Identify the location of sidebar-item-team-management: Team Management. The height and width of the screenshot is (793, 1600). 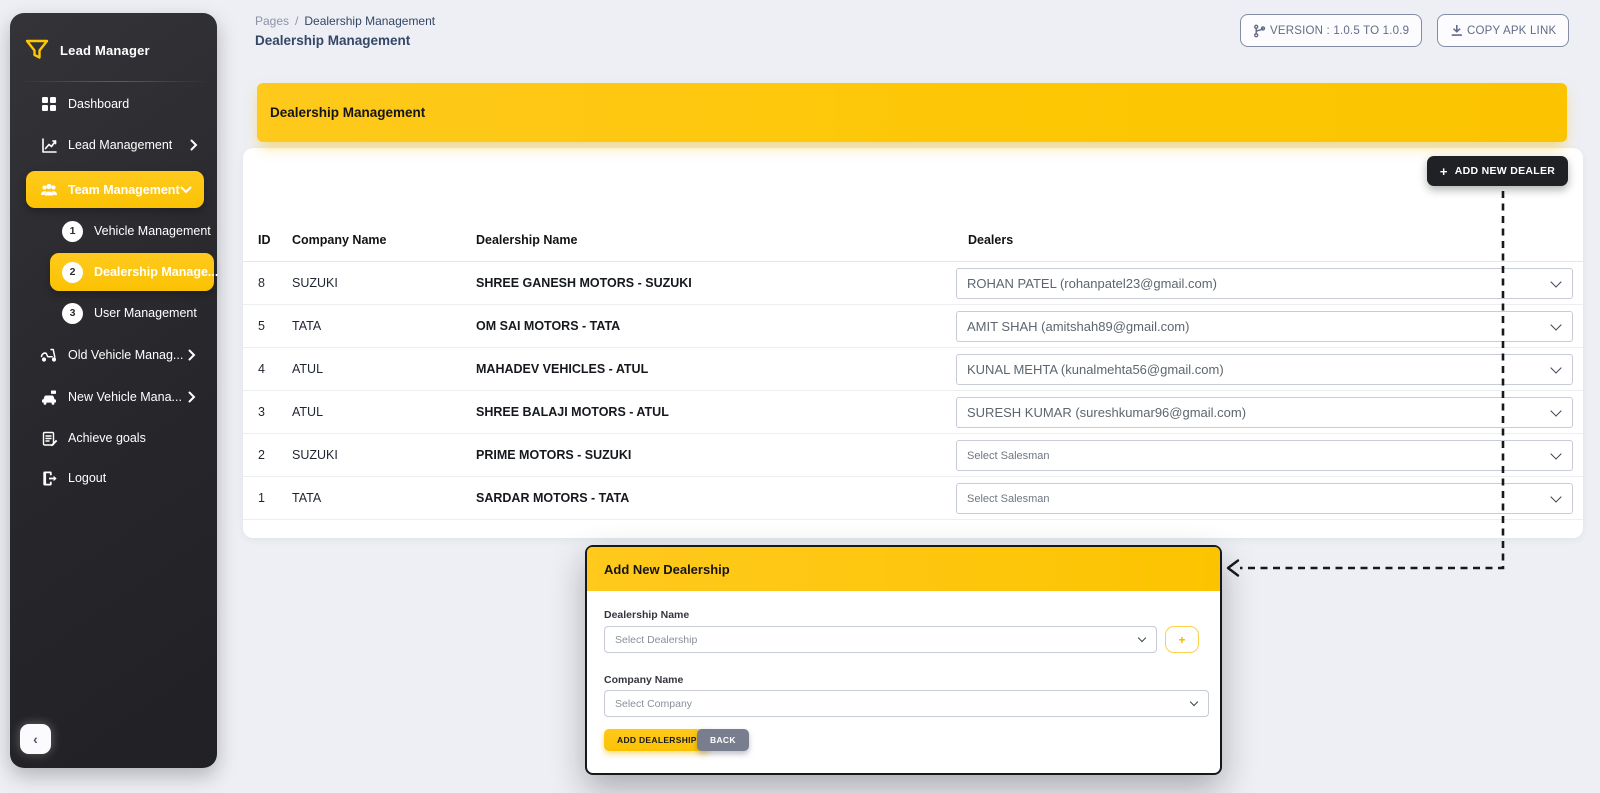
(115, 189).